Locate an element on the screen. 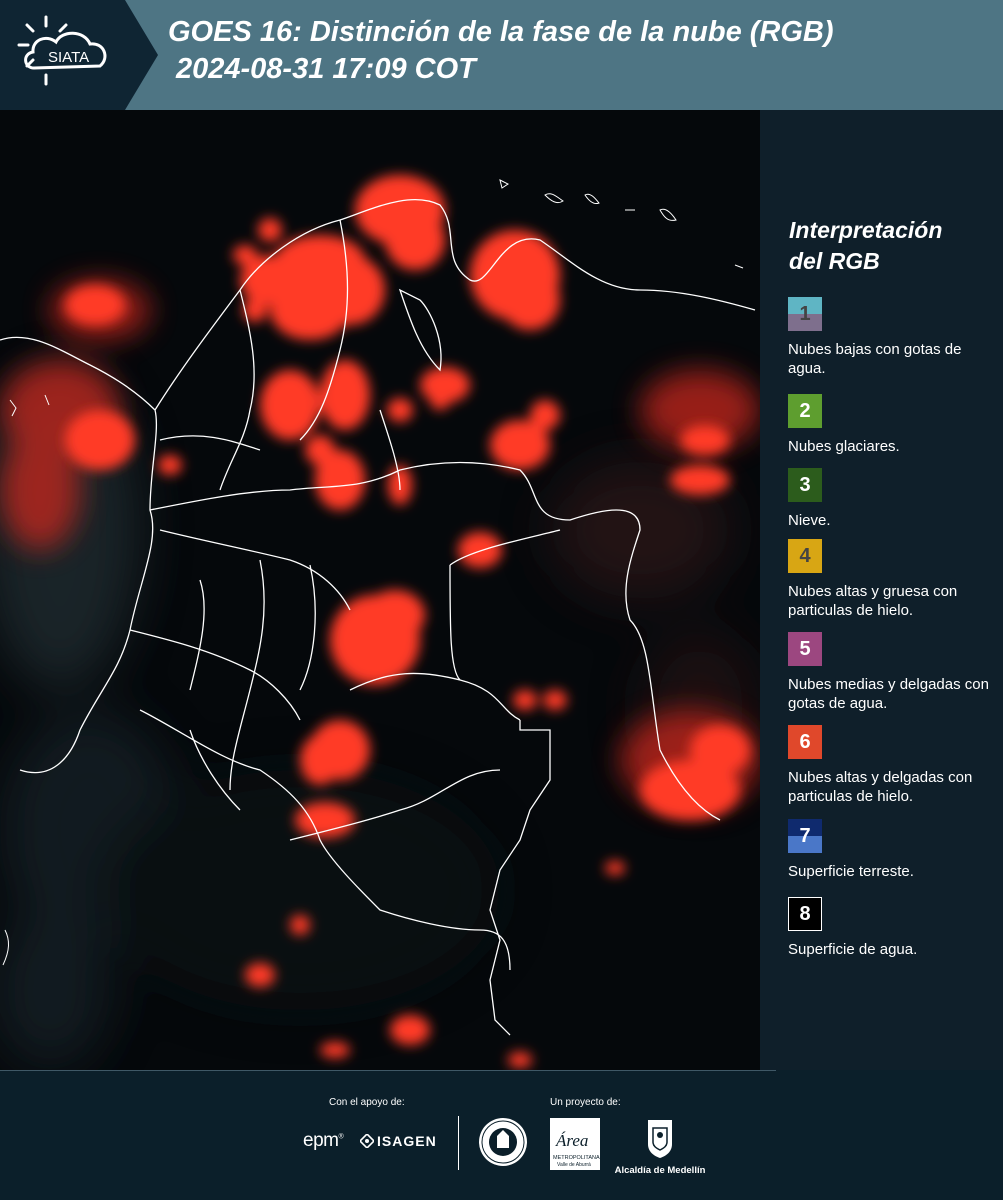  area-logo-subtext-2: Valle de Aburrá is located at coordinates (574, 1165).